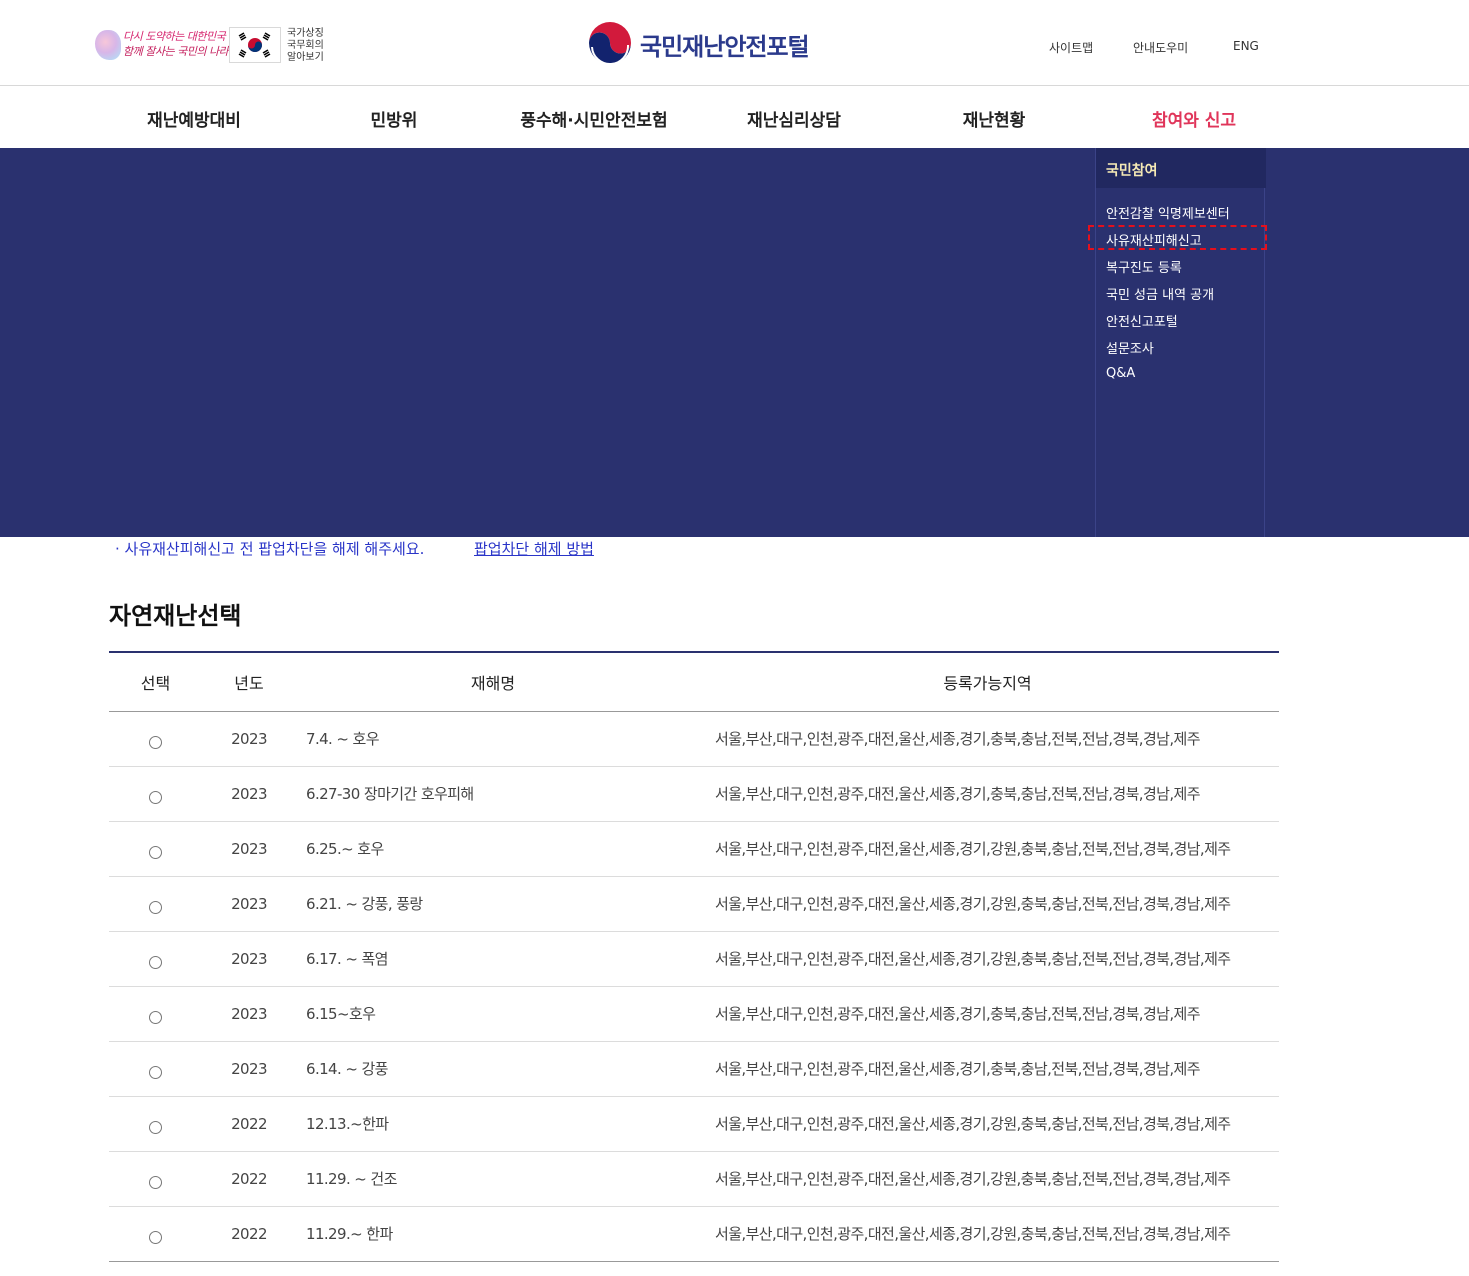  I want to click on submenu-item-private-property-damage: 사유재산피해신고, so click(1154, 239).